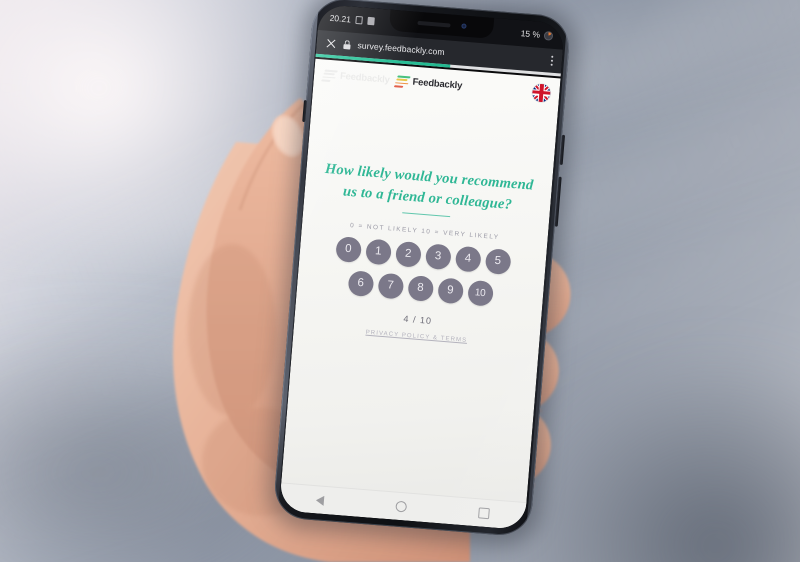 The image size is (800, 562). I want to click on status-bar-left: 20.21, so click(352, 19).